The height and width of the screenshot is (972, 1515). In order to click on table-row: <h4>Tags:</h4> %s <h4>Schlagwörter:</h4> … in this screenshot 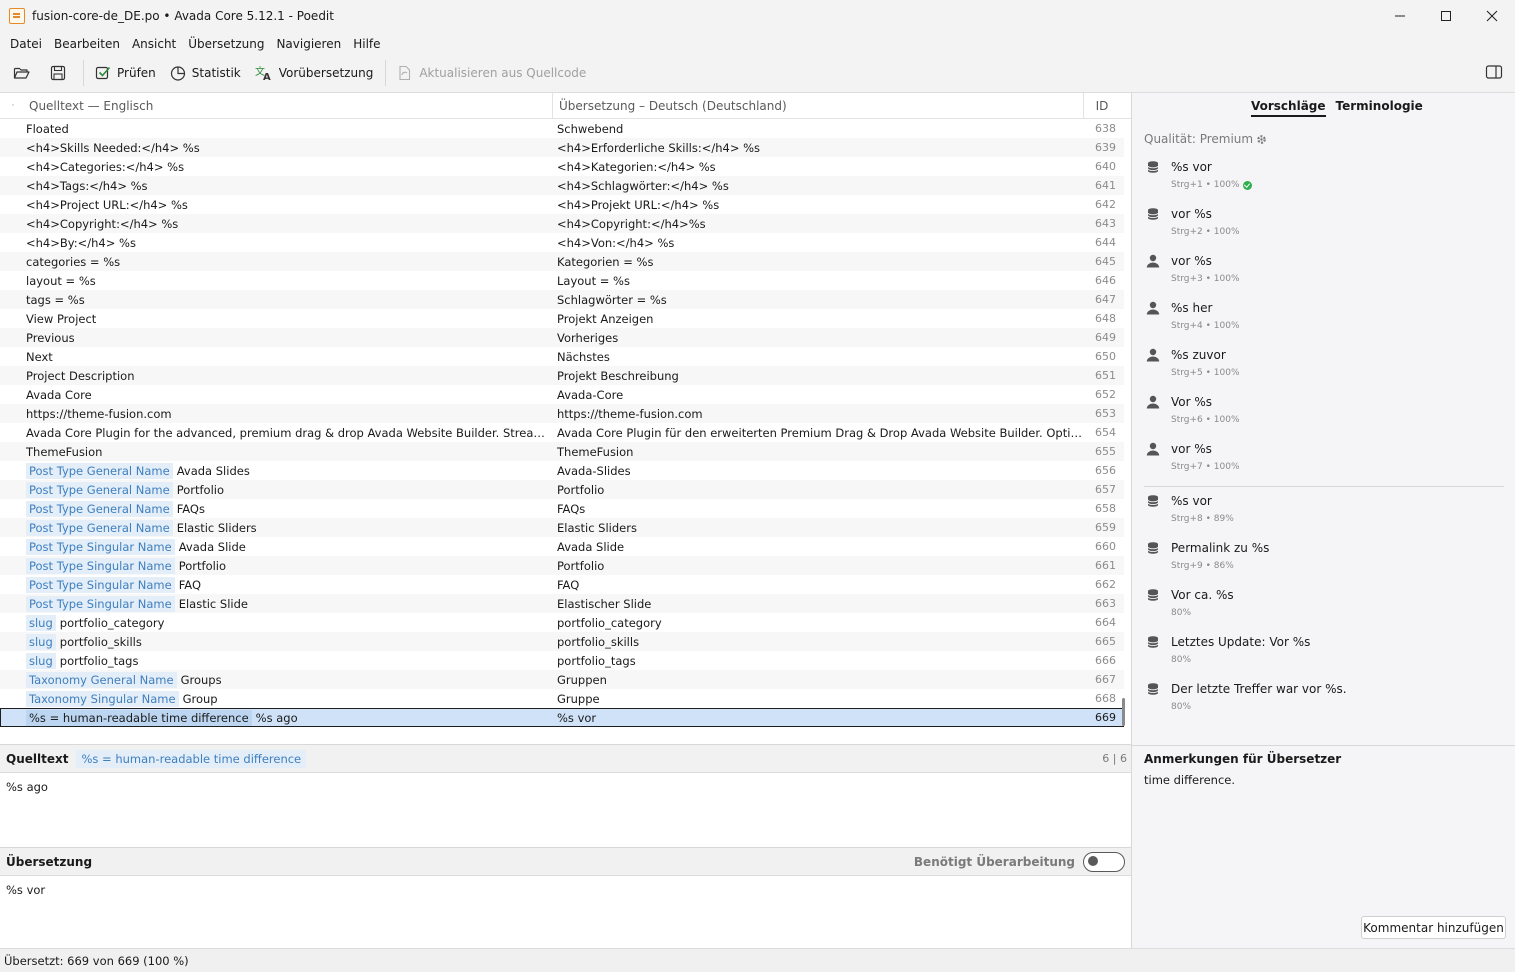, I will do `click(562, 185)`.